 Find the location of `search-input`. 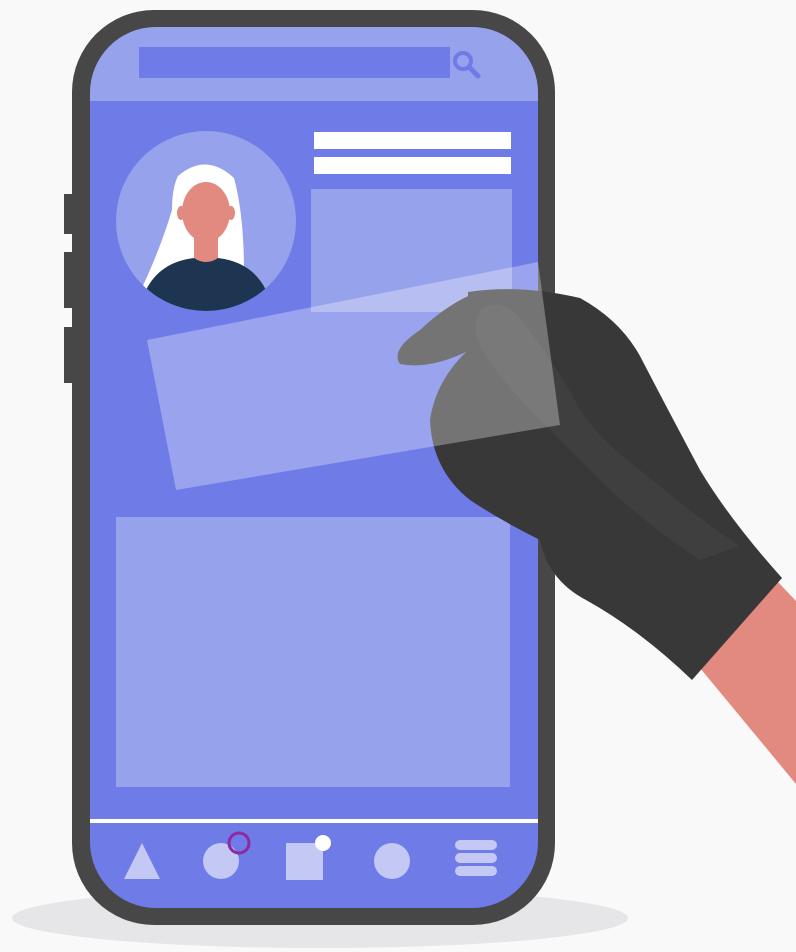

search-input is located at coordinates (294, 62).